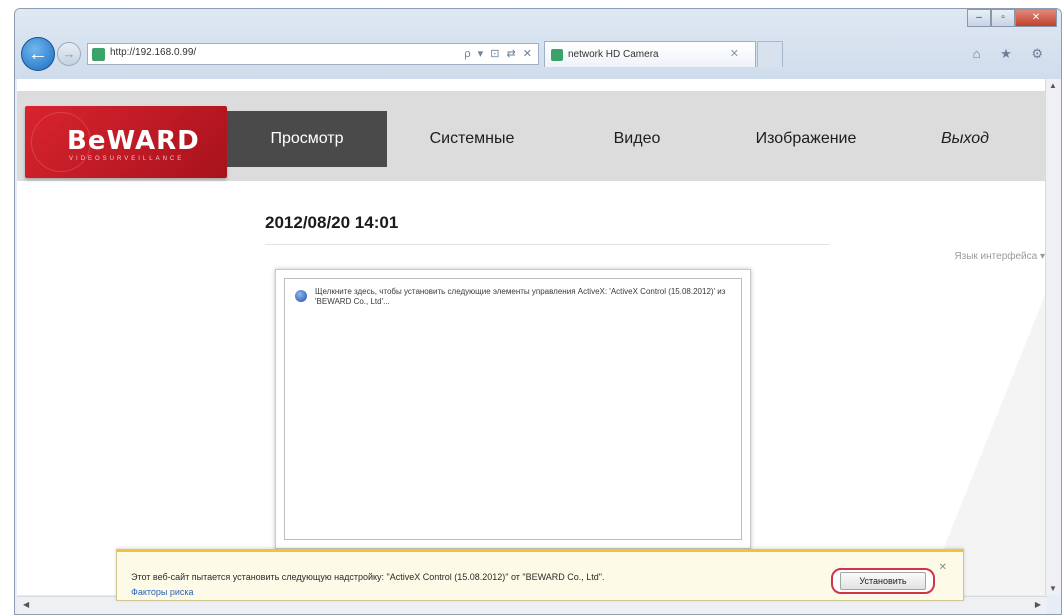 The height and width of the screenshot is (615, 1062). I want to click on window-controls: – ▫ ✕, so click(1012, 18).